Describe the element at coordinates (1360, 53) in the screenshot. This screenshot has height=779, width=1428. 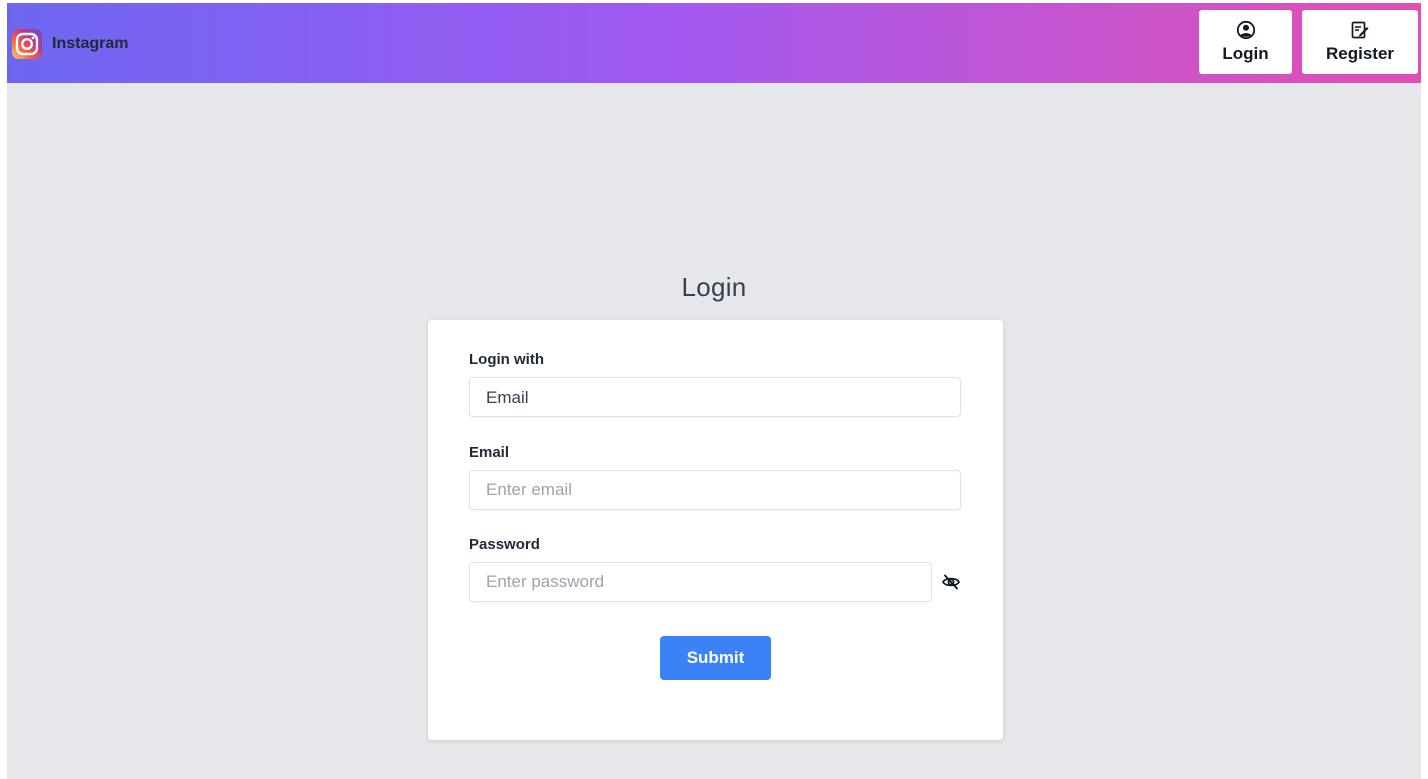
I see `nav-register-label: Register` at that location.